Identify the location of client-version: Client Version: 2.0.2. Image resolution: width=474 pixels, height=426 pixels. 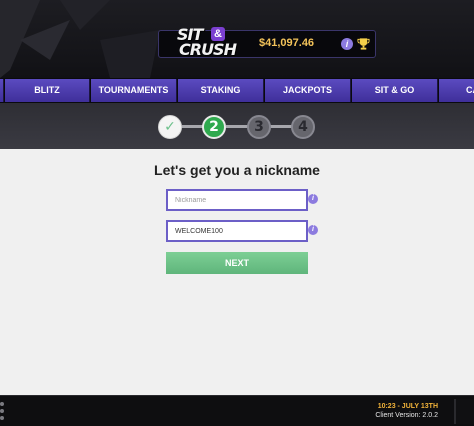
(406, 415).